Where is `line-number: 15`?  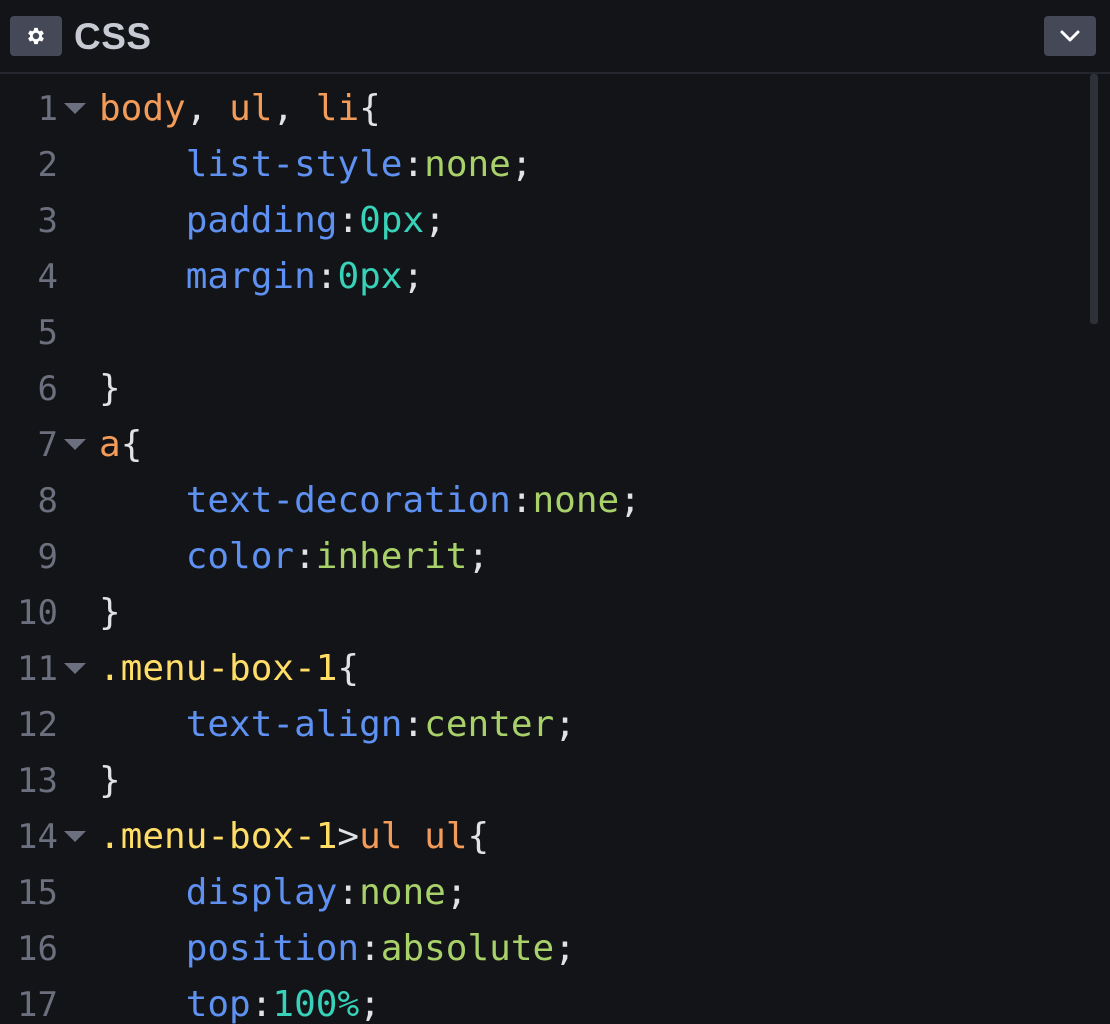
line-number: 15 is located at coordinates (37, 893).